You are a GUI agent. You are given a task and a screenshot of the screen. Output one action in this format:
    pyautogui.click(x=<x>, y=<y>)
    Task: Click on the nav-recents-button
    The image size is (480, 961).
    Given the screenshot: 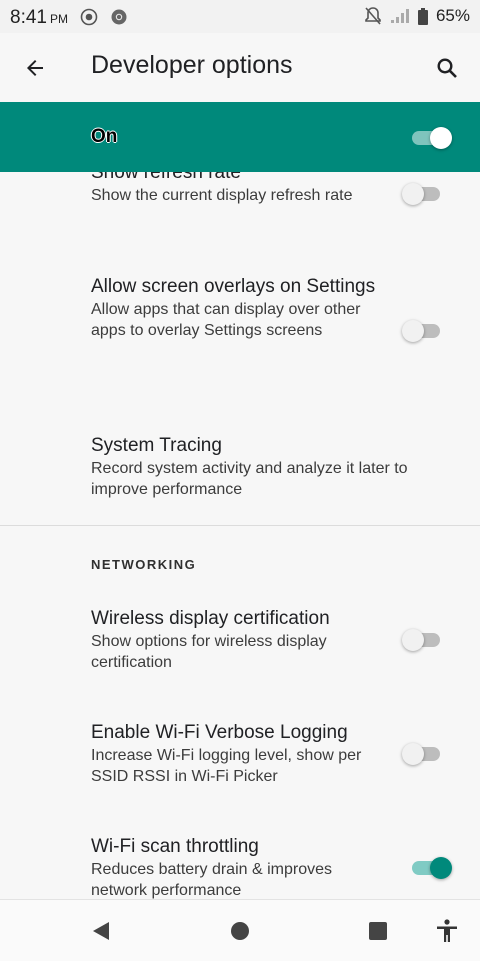 What is the action you would take?
    pyautogui.click(x=378, y=931)
    